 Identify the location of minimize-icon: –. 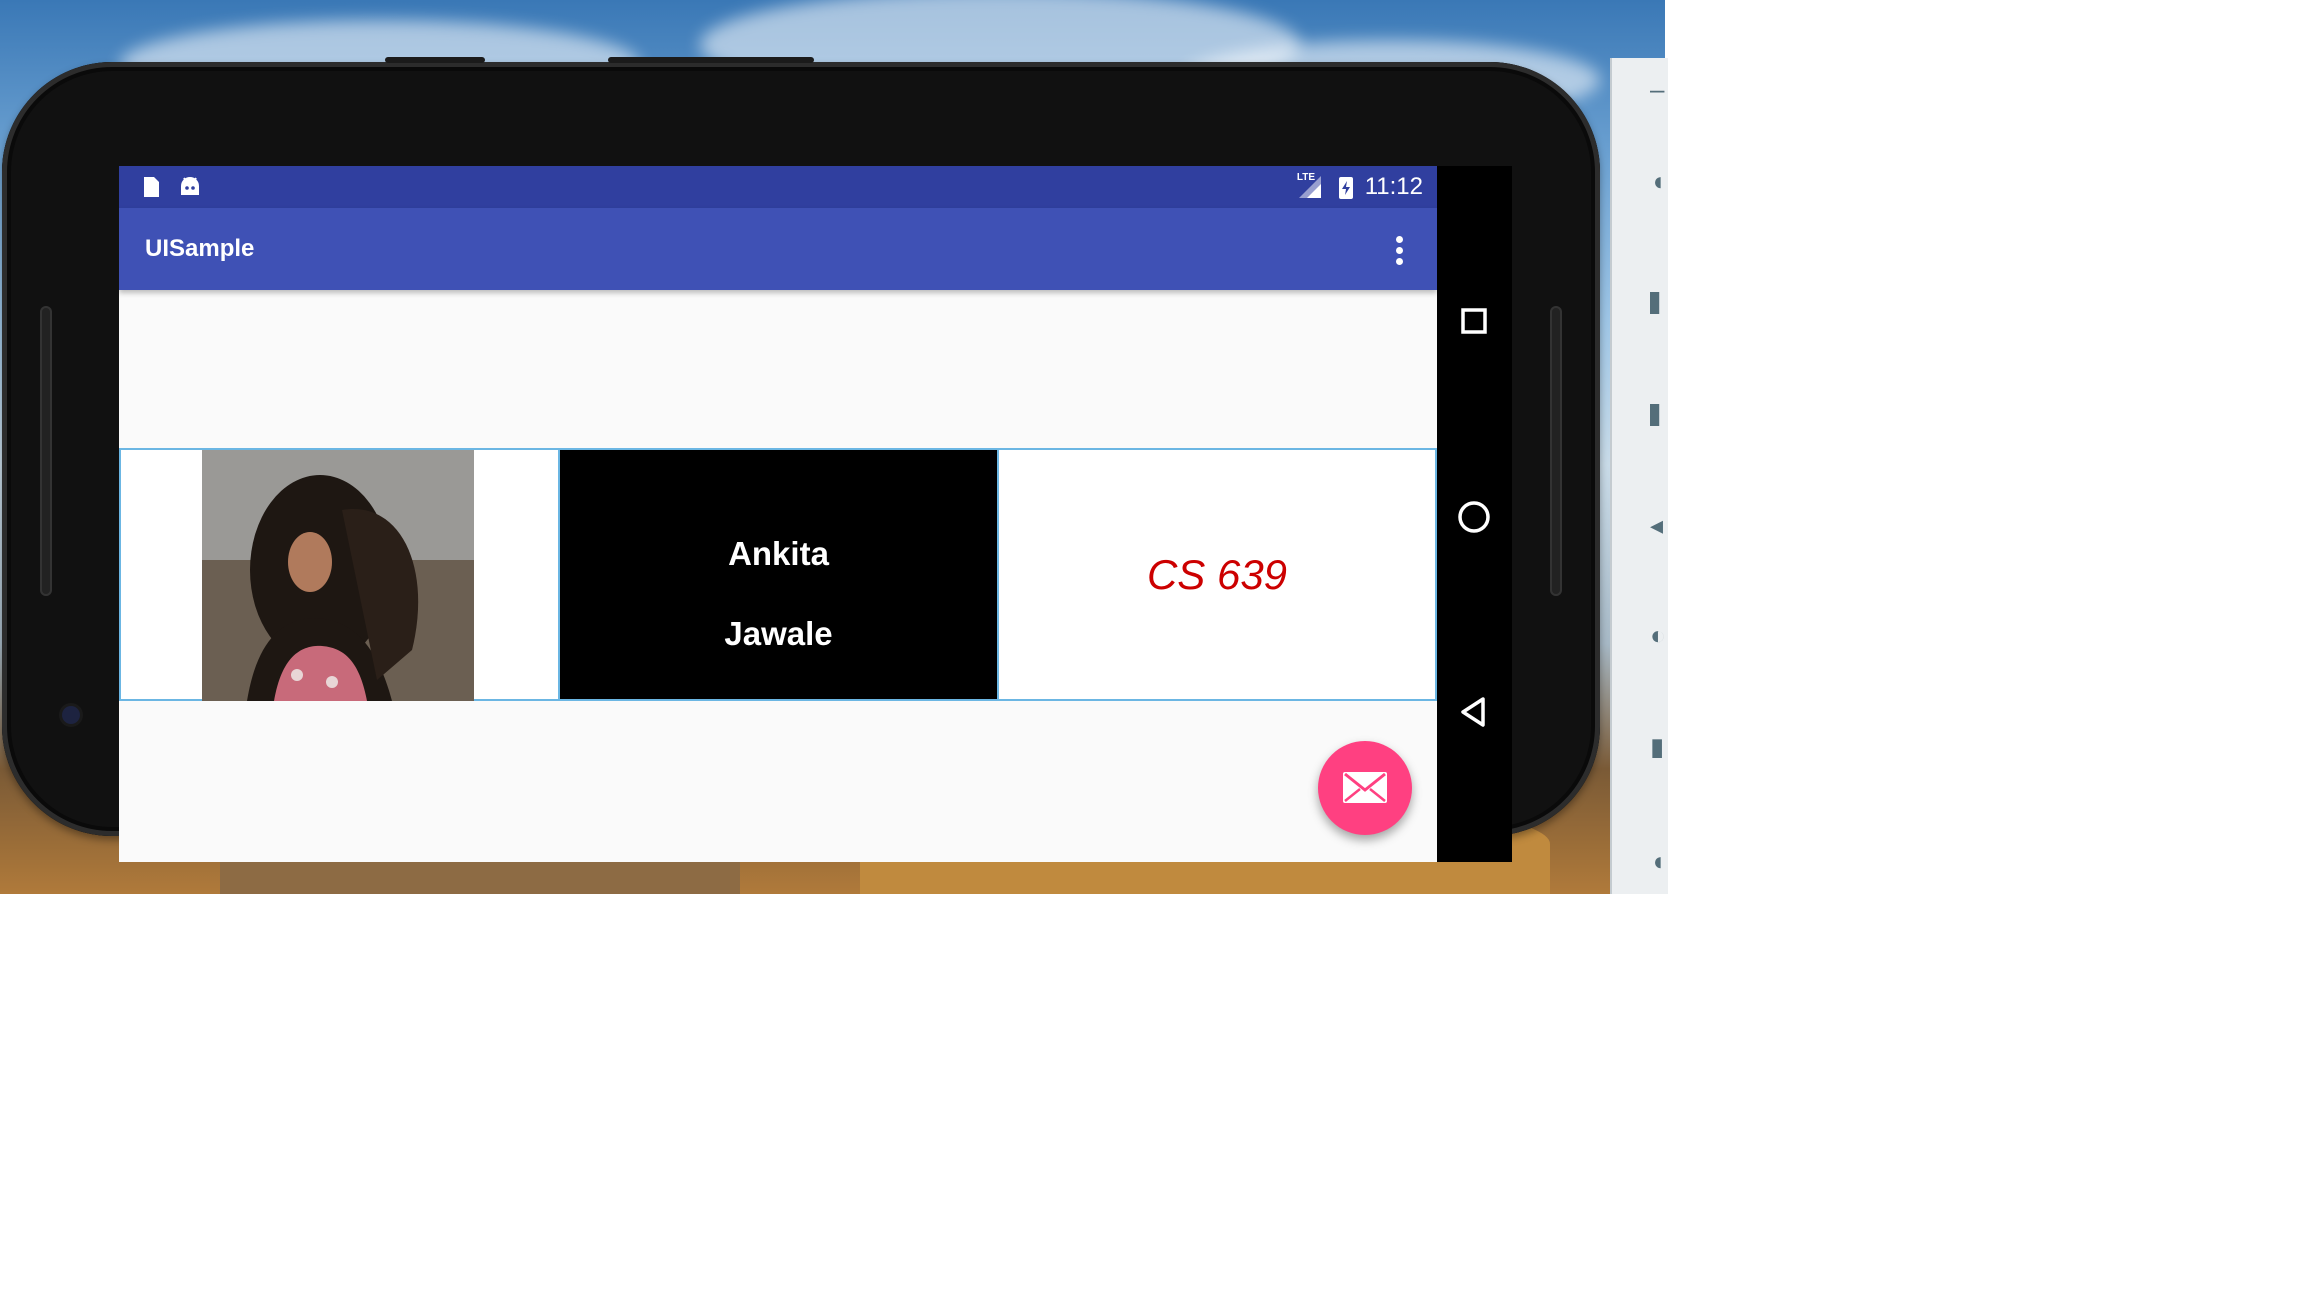
(1659, 89).